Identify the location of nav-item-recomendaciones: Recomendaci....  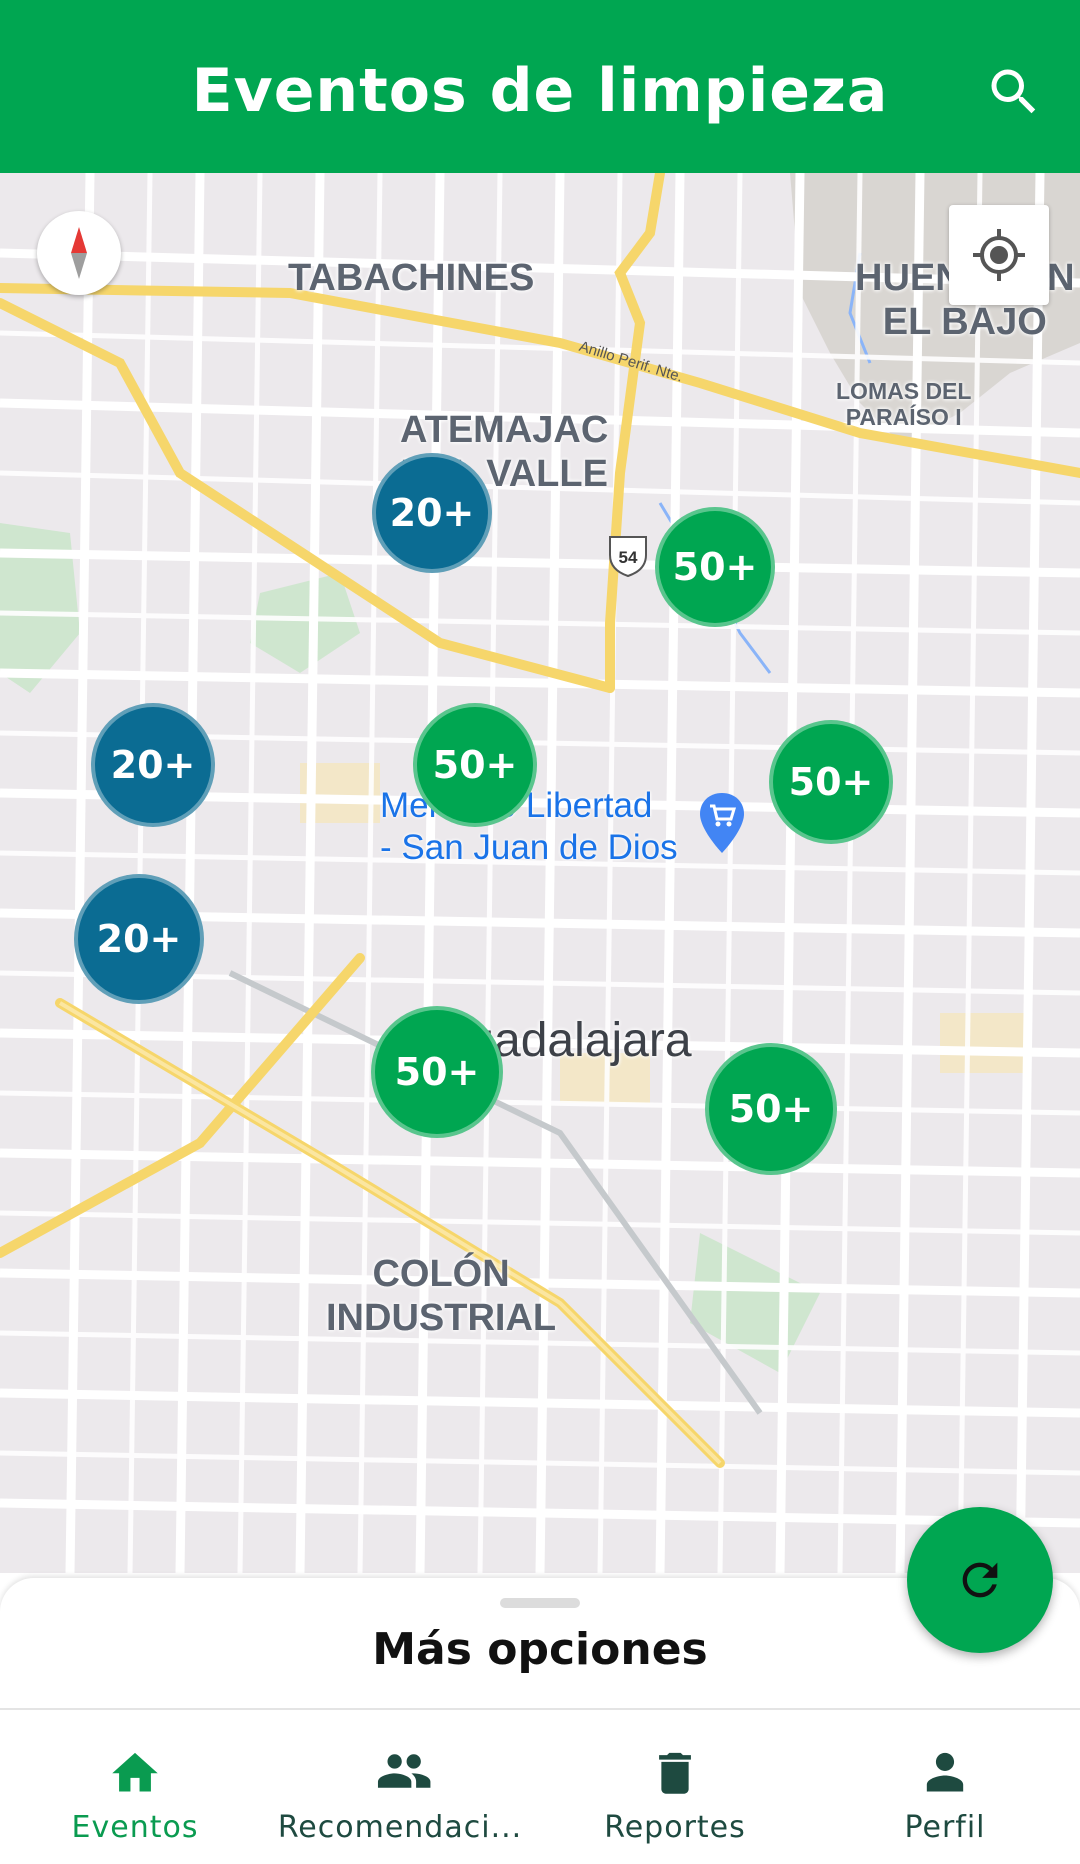
(400, 1787).